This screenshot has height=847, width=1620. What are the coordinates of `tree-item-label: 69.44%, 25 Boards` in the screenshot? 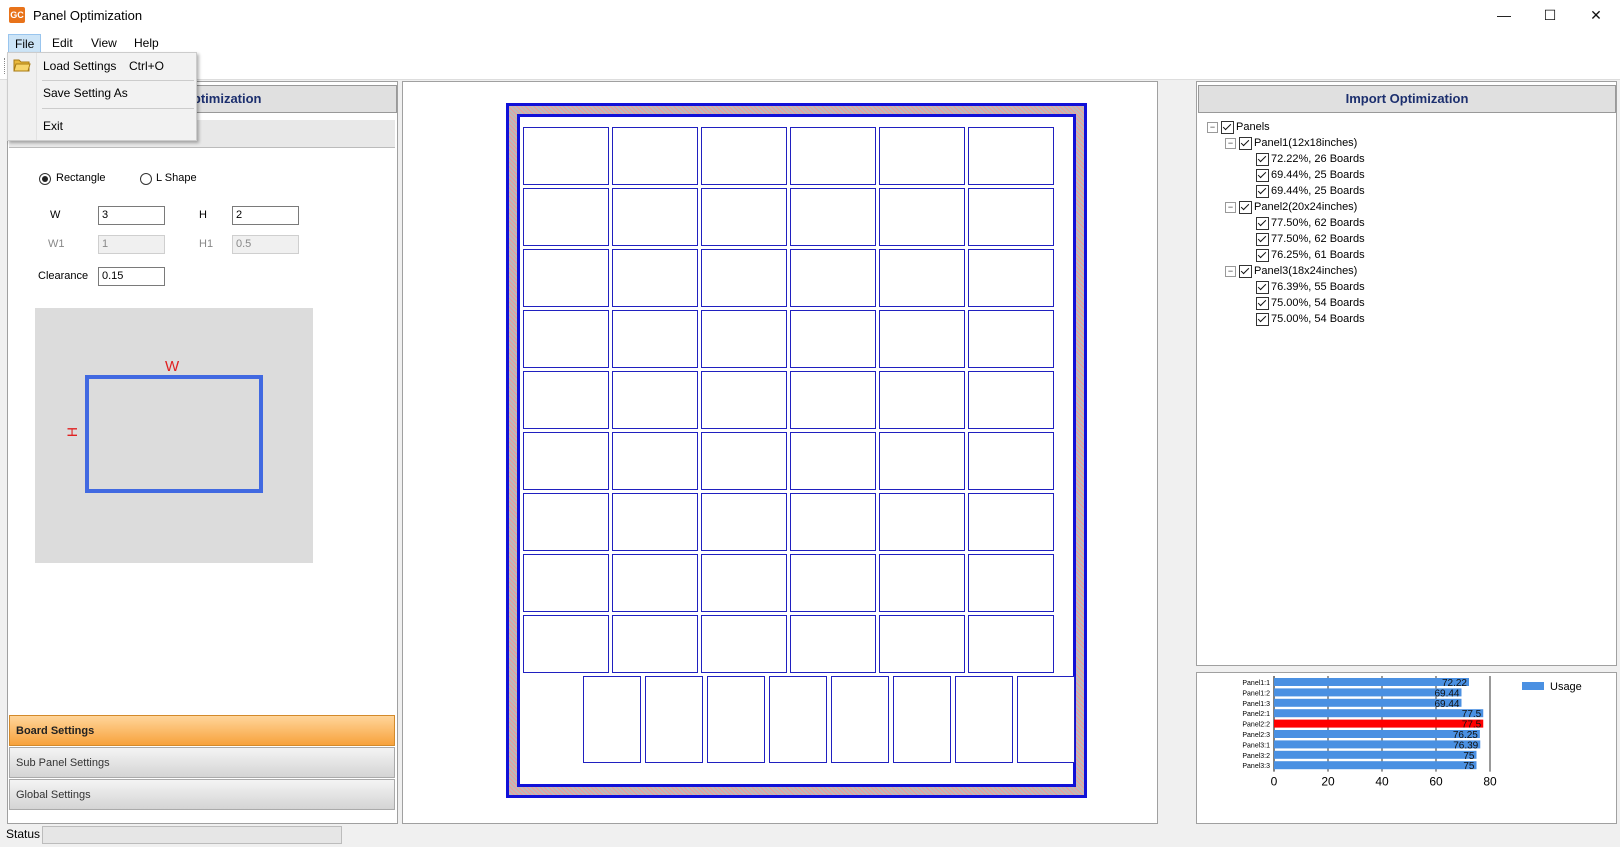 It's located at (1318, 191).